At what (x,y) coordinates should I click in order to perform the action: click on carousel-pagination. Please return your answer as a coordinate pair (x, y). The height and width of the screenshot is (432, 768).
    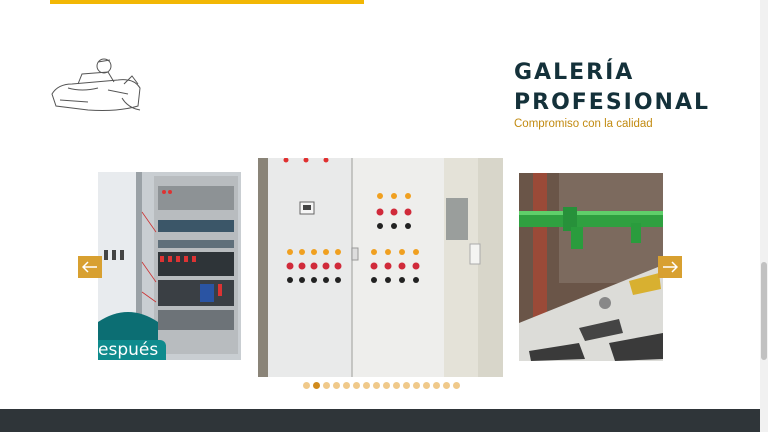
    Looking at the image, I should click on (381, 385).